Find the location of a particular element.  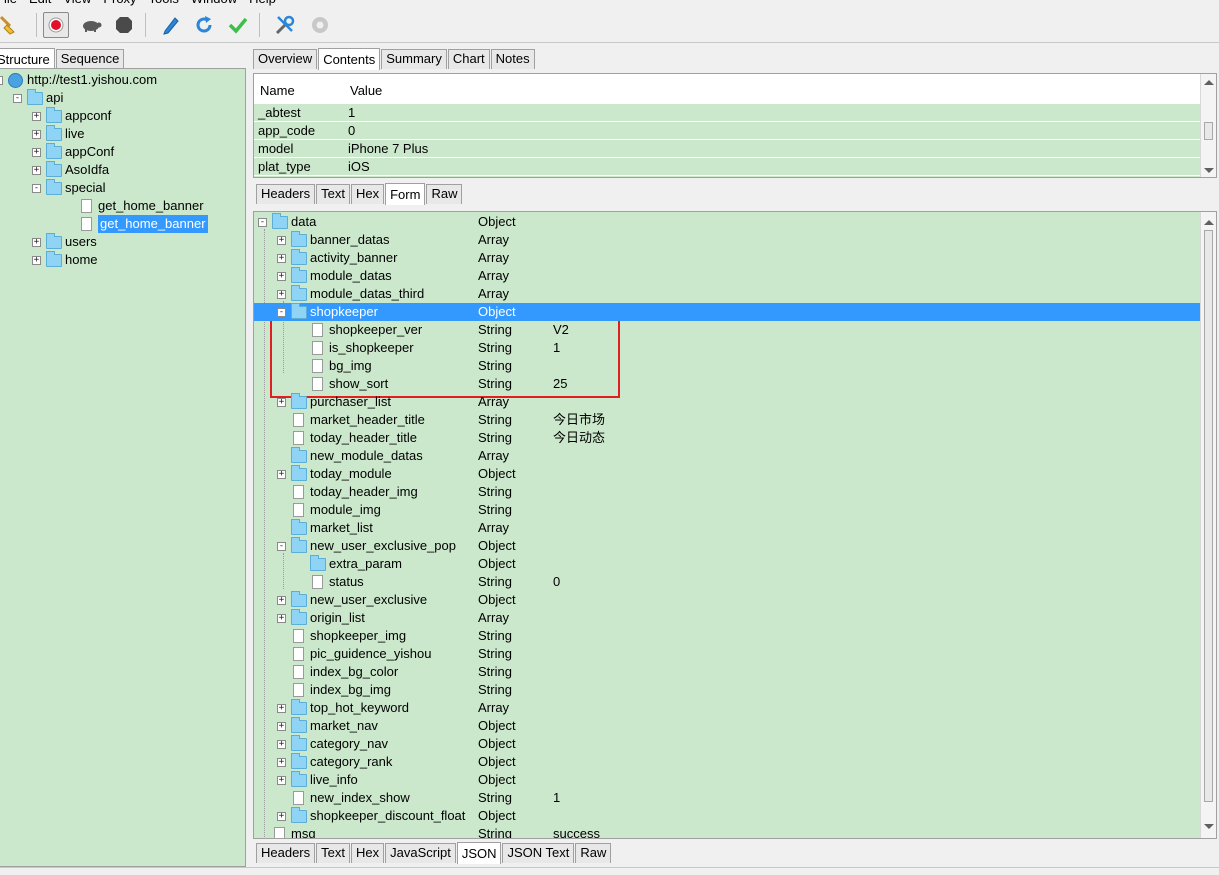

tab-form: Form is located at coordinates (405, 194).